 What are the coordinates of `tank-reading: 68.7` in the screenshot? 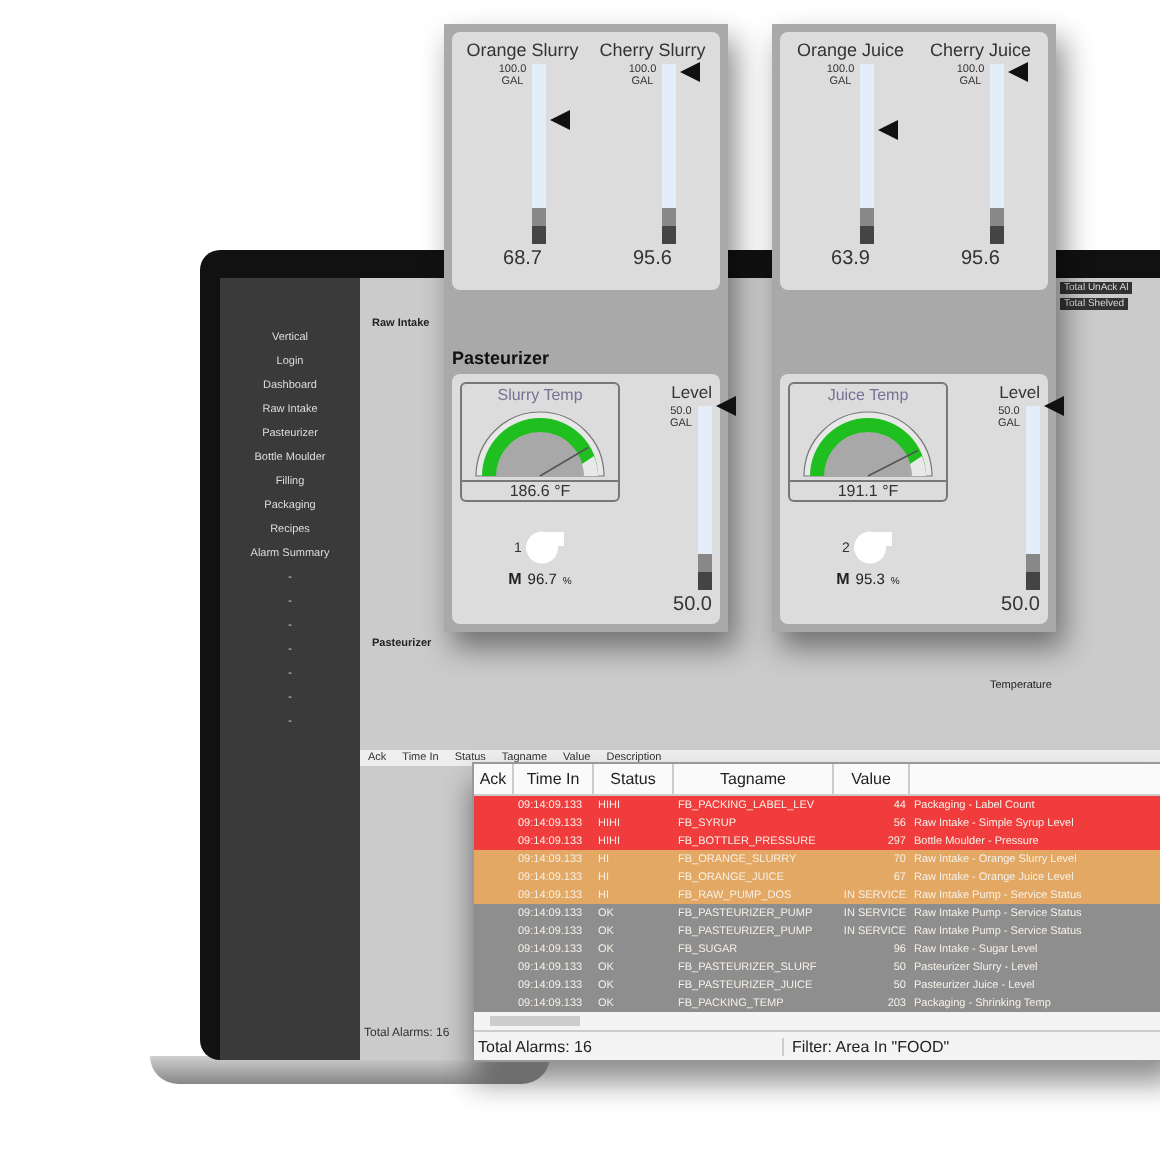 It's located at (522, 259).